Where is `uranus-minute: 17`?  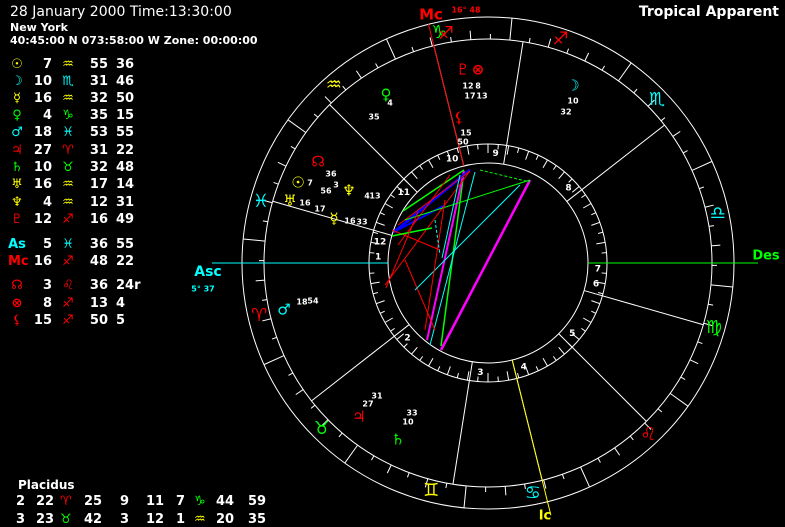
uranus-minute: 17 is located at coordinates (319, 209).